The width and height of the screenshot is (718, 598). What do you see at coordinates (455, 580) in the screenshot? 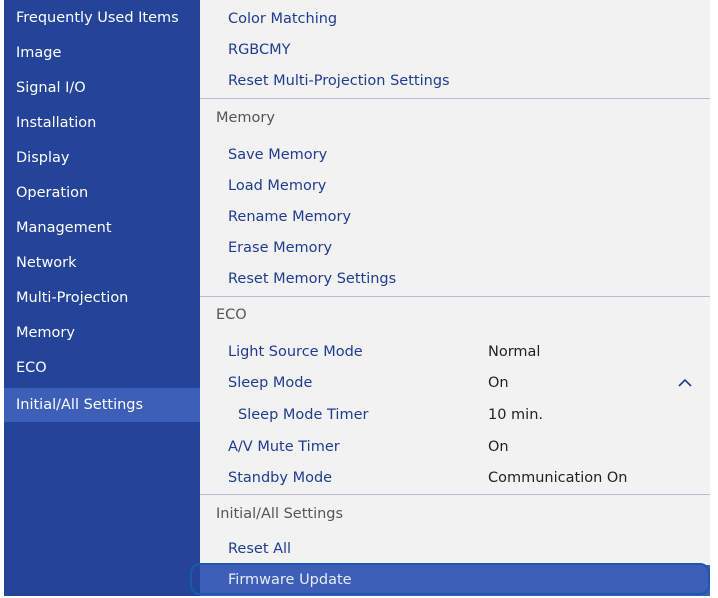
I see `menu-item-firmware-update: Firmware Update` at bounding box center [455, 580].